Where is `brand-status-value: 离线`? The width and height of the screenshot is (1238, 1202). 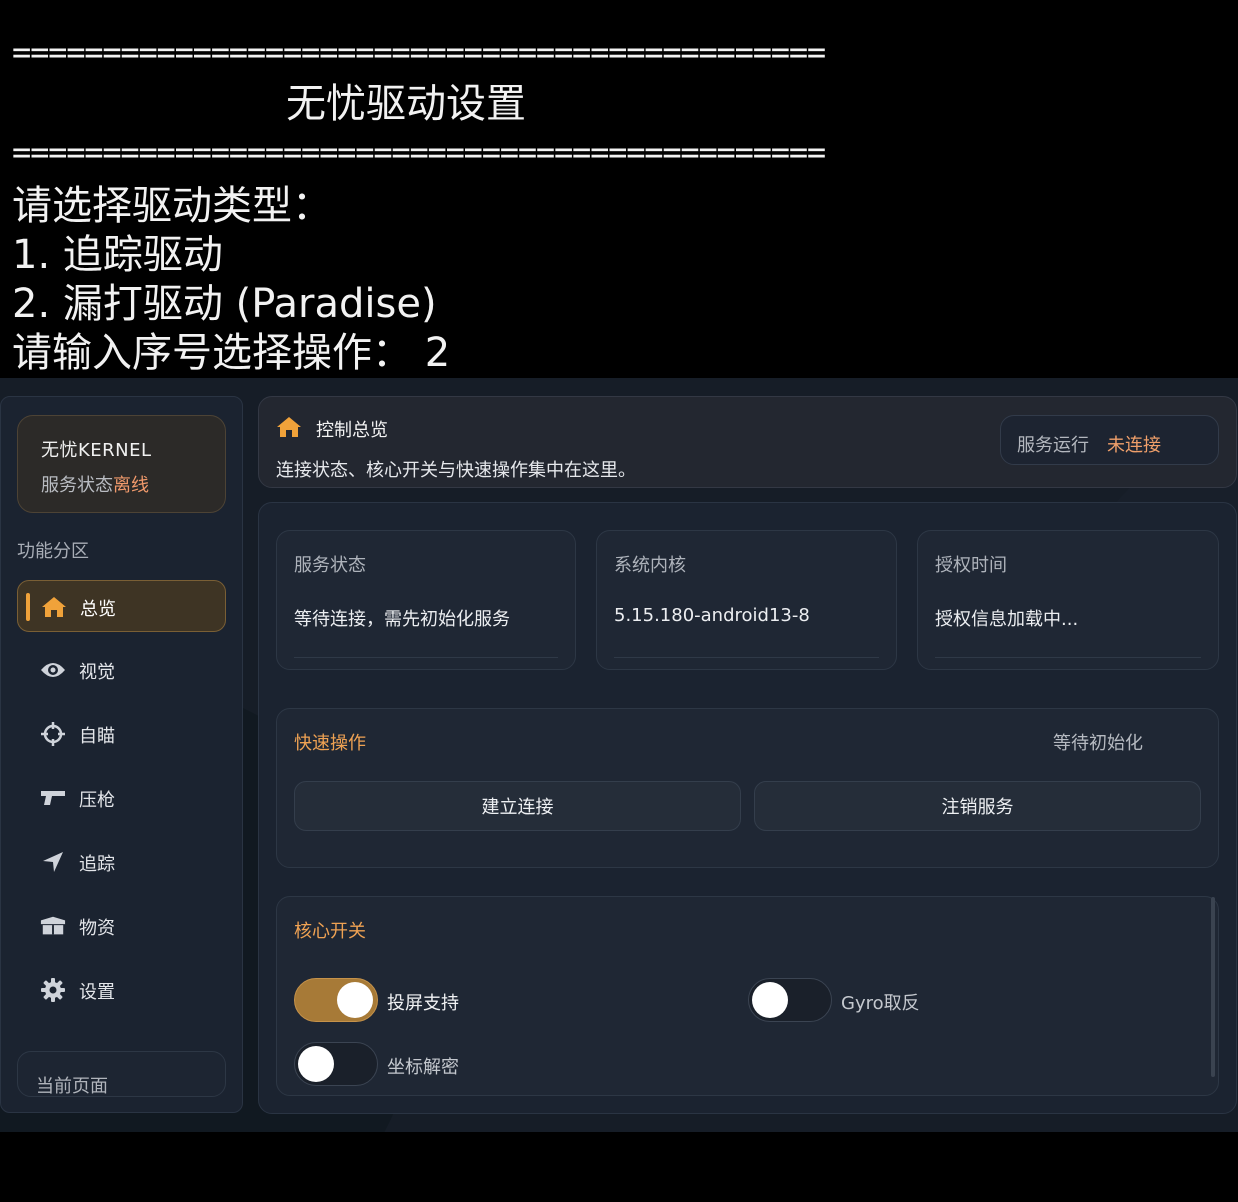 brand-status-value: 离线 is located at coordinates (131, 485).